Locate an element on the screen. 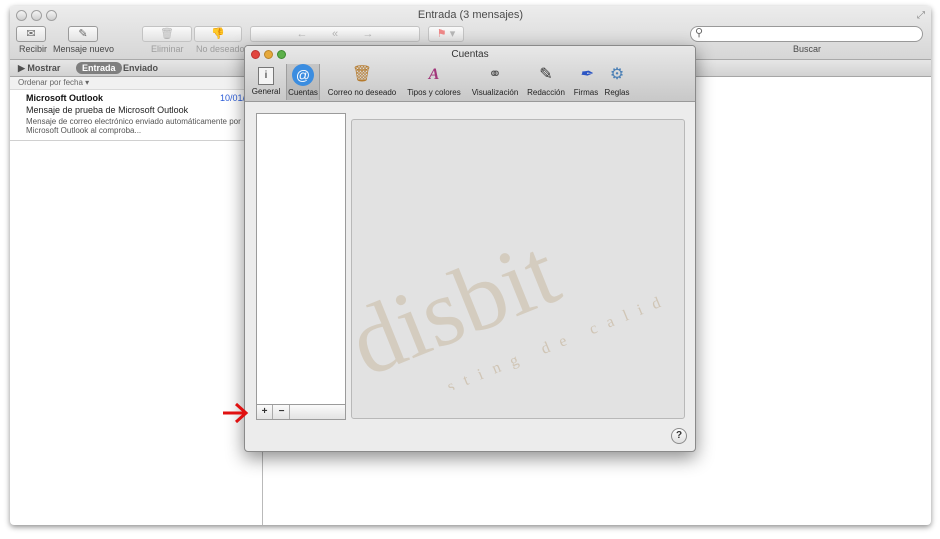  fav-inbox: Entrada is located at coordinates (99, 68).